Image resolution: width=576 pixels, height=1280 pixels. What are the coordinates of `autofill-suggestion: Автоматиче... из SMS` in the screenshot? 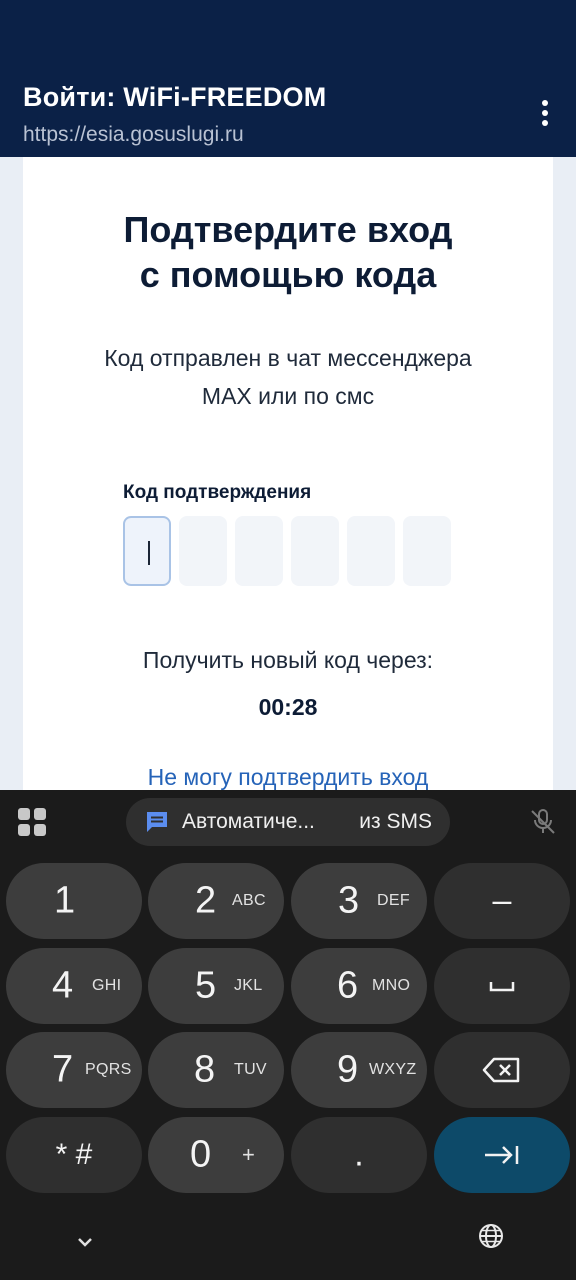 It's located at (288, 822).